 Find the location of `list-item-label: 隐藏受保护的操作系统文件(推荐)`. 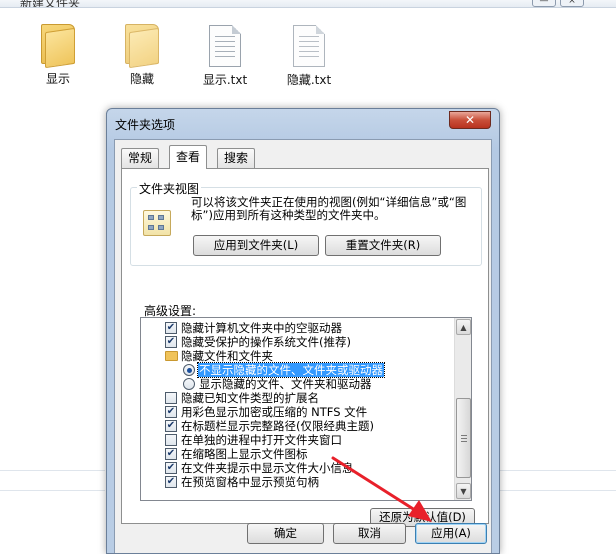

list-item-label: 隐藏受保护的操作系统文件(推荐) is located at coordinates (266, 342).